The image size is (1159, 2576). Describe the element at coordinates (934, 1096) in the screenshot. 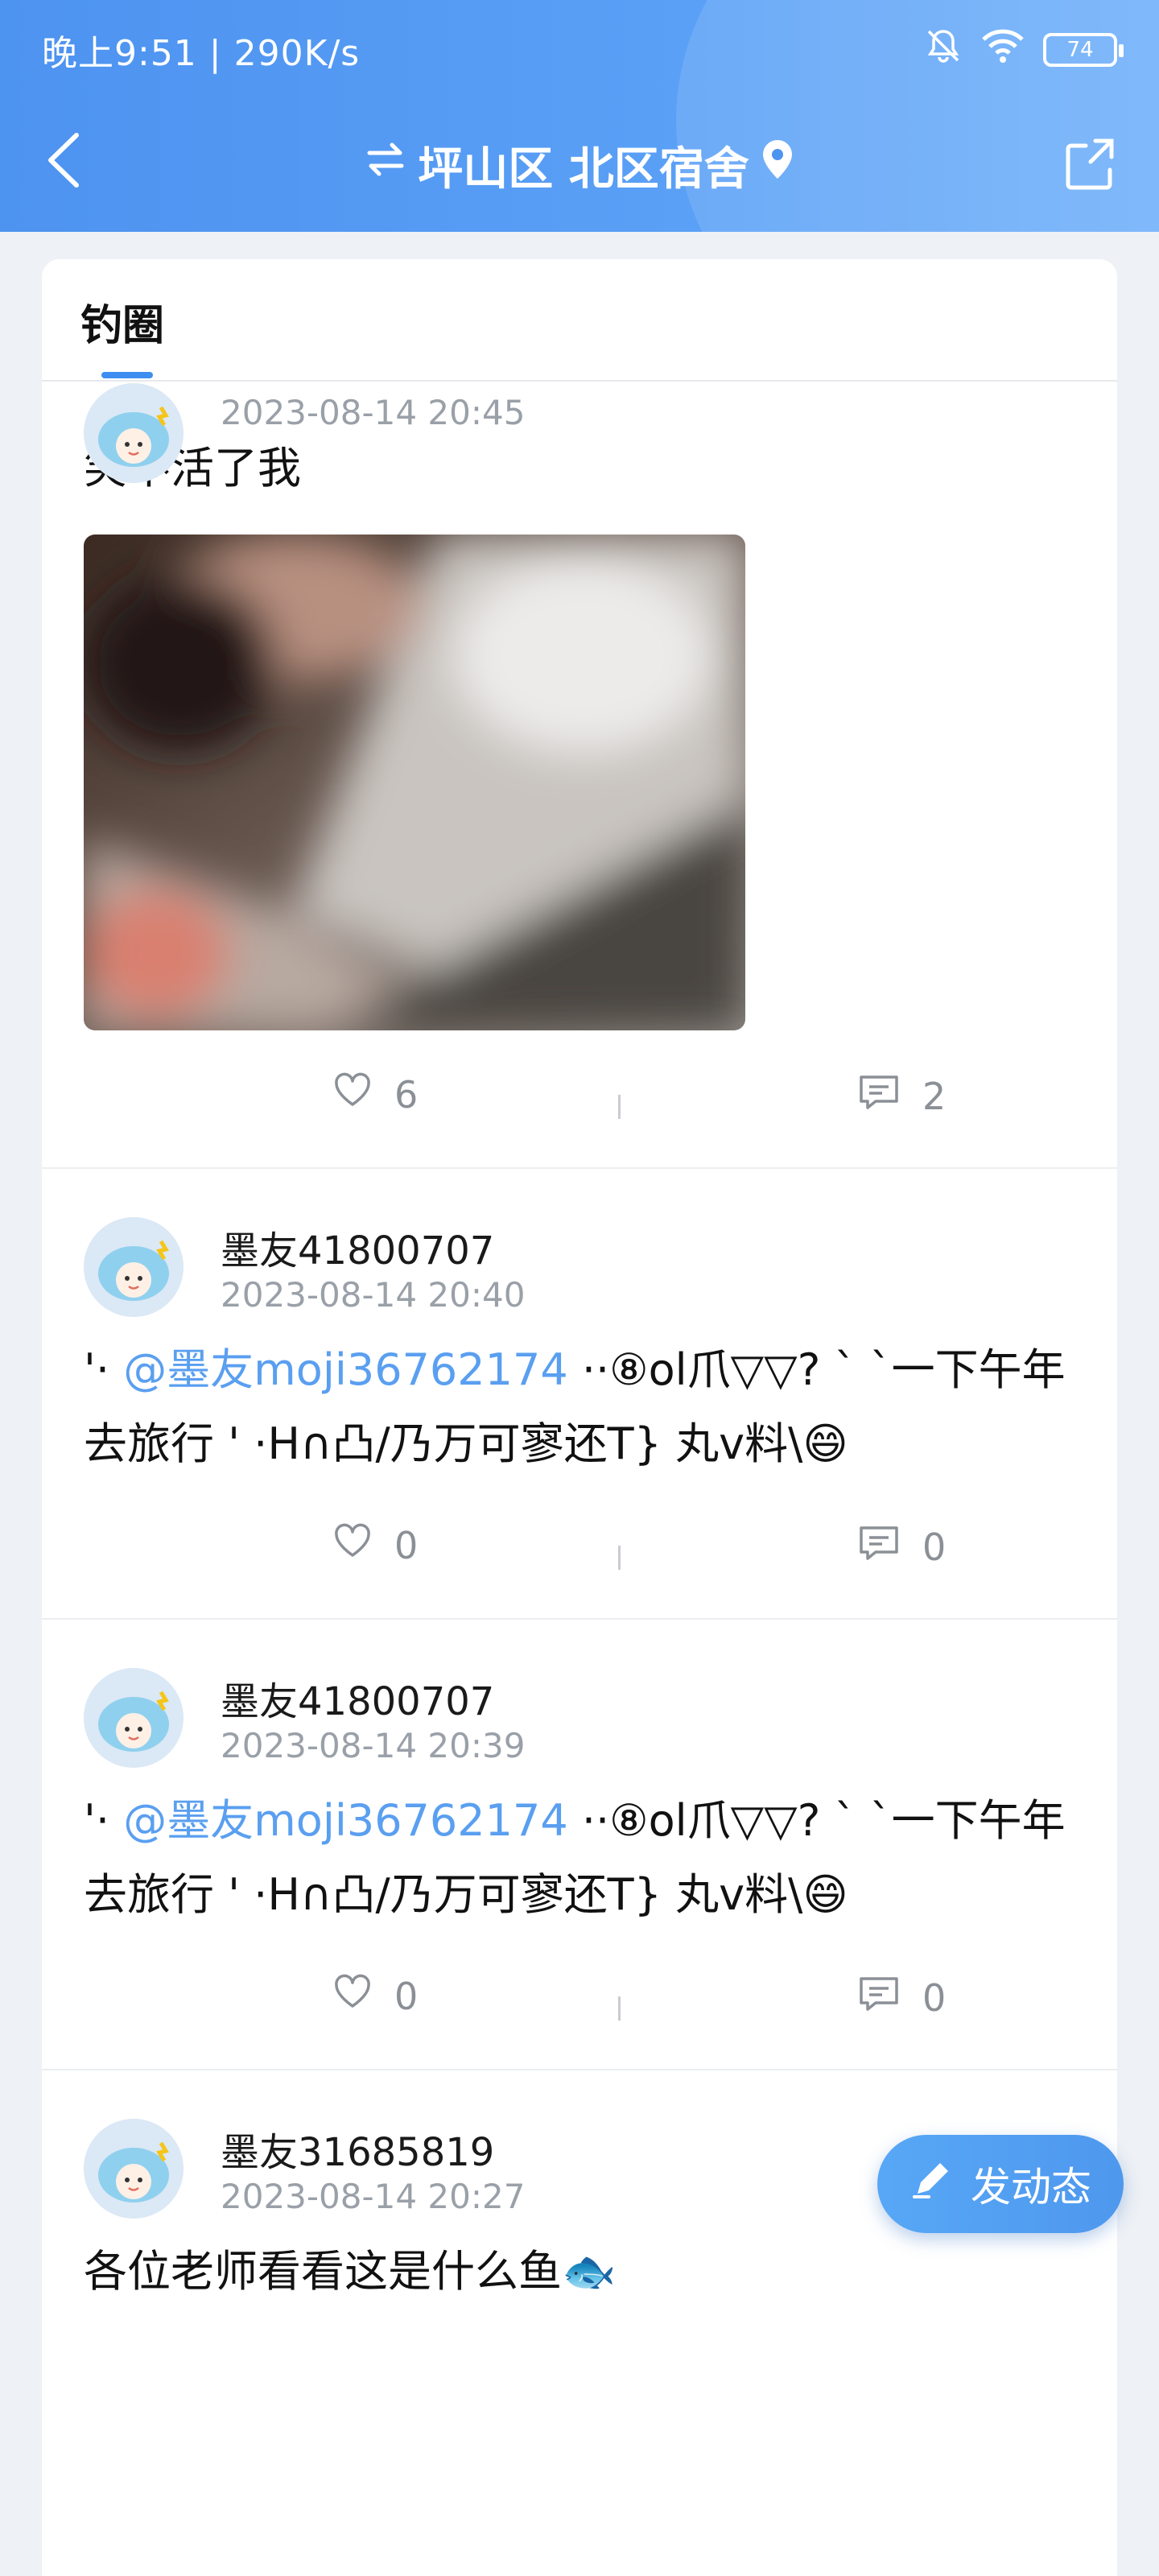

I see `comment-count: 2` at that location.